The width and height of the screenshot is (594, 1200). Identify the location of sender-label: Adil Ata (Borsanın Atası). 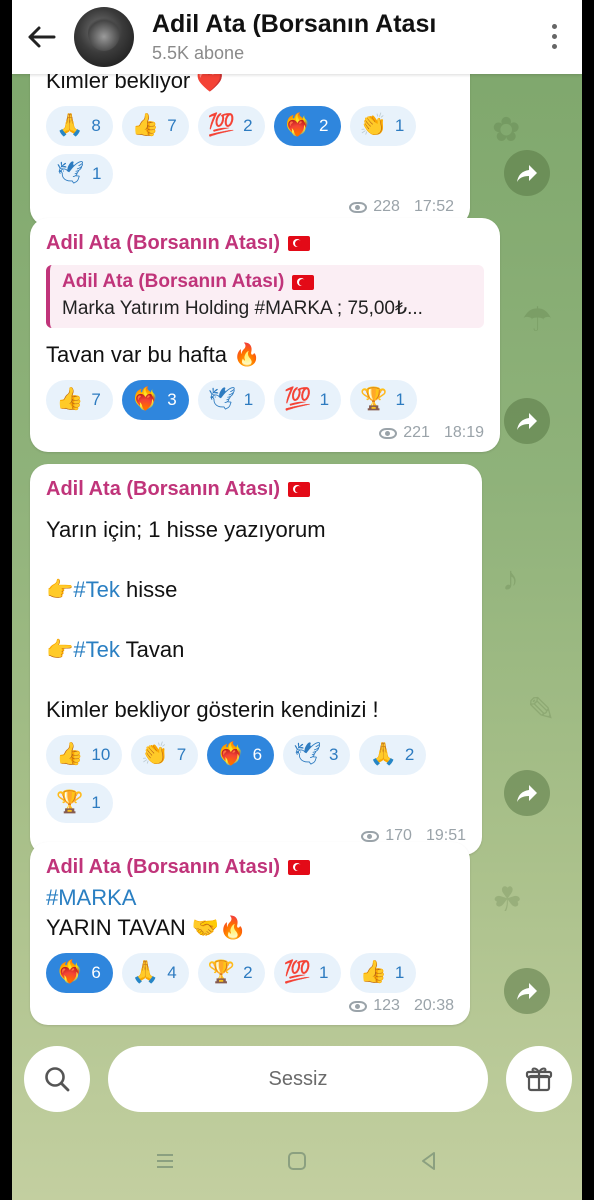
(163, 867).